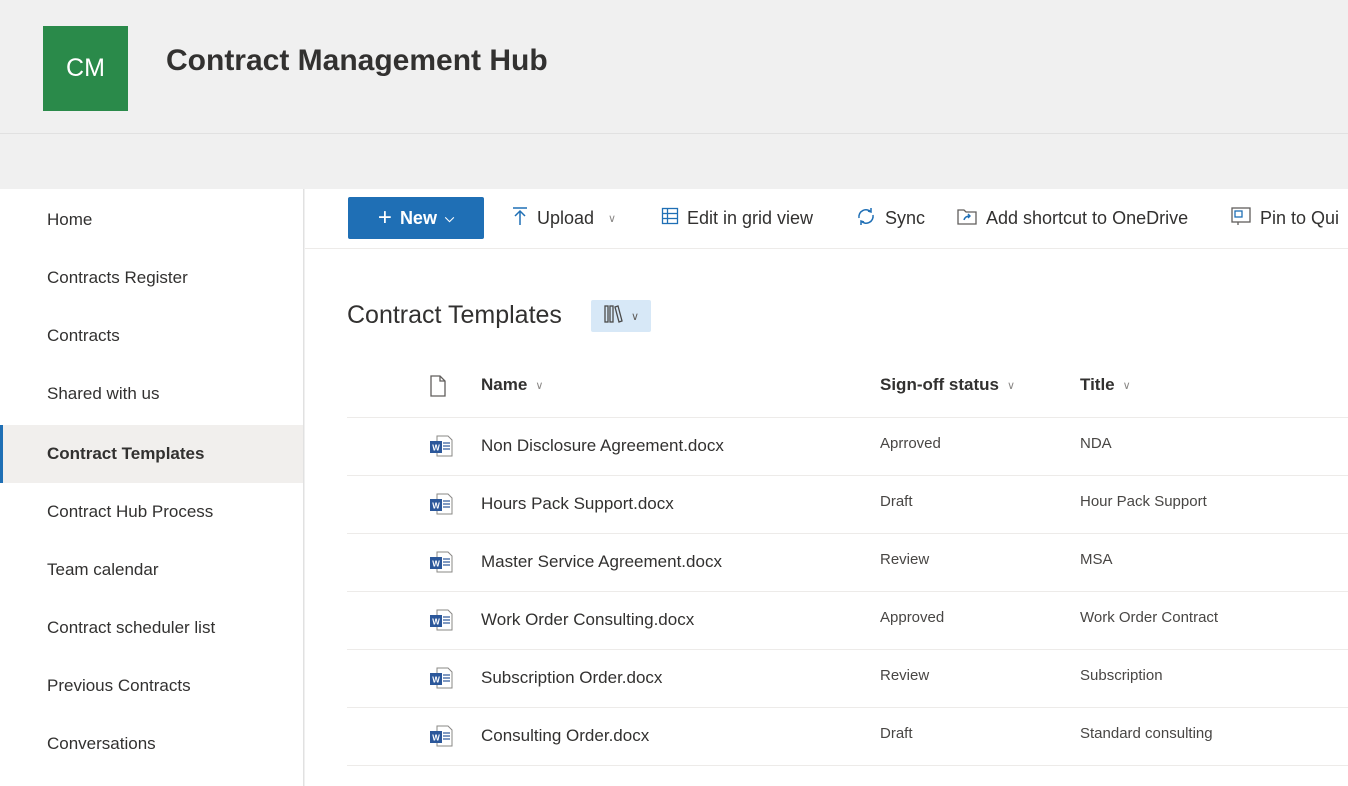  What do you see at coordinates (1087, 217) in the screenshot?
I see `add-shortcut-label: Add shortcut to OneDrive` at bounding box center [1087, 217].